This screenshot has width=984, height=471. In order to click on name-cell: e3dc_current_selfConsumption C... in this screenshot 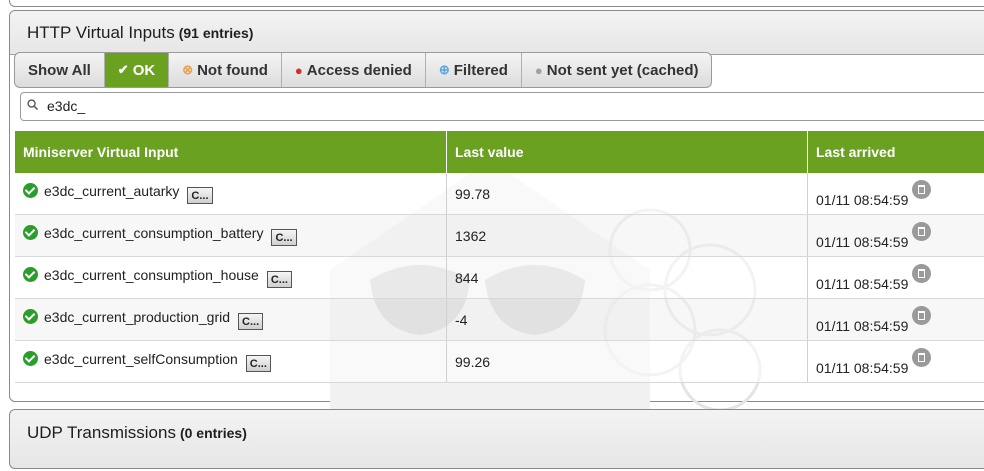, I will do `click(231, 361)`.